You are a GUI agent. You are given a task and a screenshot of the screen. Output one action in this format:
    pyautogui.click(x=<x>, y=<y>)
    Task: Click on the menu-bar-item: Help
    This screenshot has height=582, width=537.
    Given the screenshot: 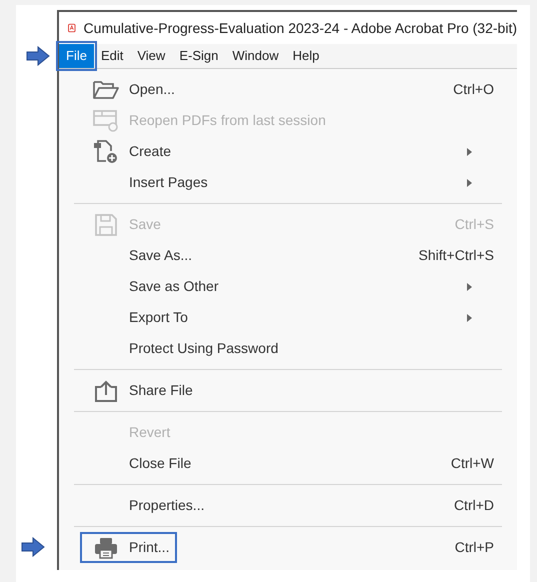 What is the action you would take?
    pyautogui.click(x=306, y=56)
    